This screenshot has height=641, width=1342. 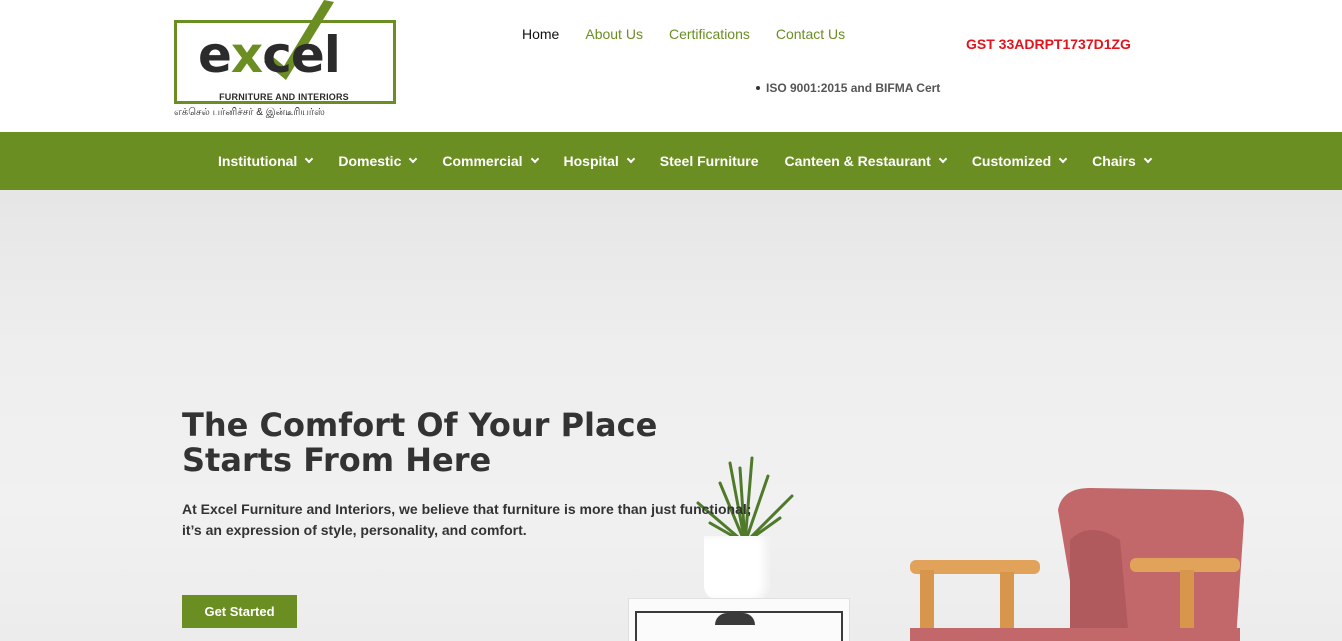 I want to click on armchair-illustration, so click(x=1077, y=564).